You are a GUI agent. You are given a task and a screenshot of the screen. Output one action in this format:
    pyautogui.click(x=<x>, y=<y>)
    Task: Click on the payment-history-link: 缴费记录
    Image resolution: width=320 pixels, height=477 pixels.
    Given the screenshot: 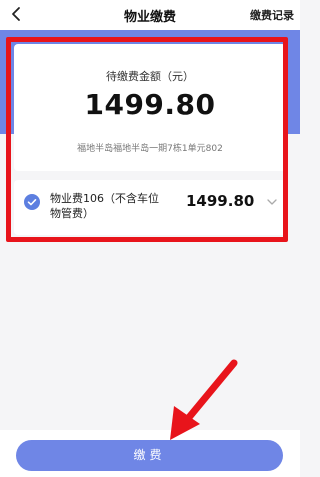 What is the action you would take?
    pyautogui.click(x=272, y=15)
    